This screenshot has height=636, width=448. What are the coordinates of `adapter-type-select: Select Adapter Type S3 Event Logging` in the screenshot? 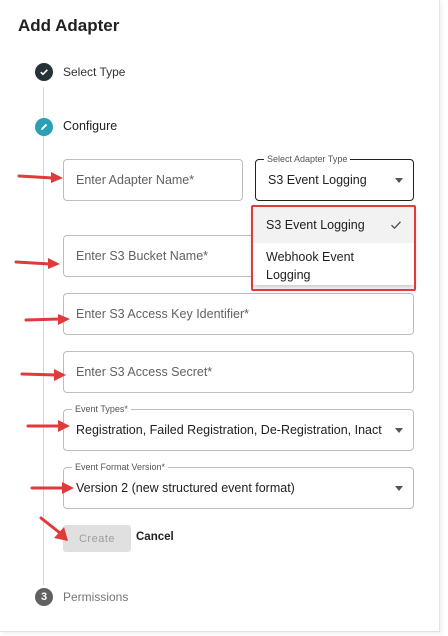 It's located at (334, 177).